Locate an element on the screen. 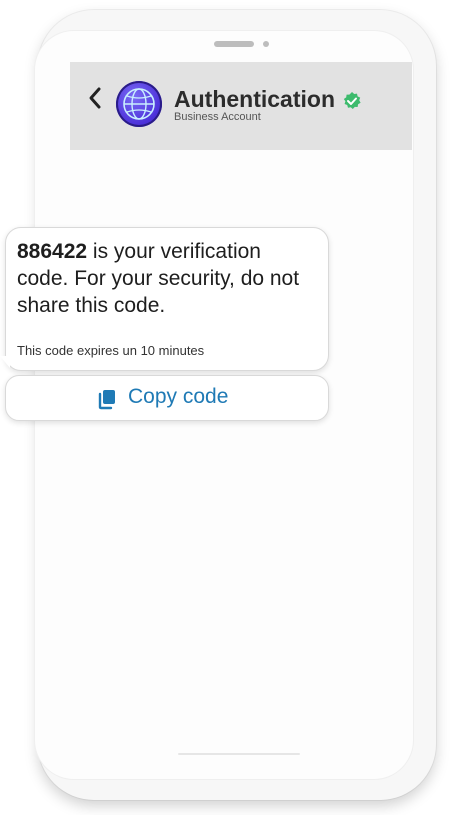  chat-subtitle: Business Account is located at coordinates (217, 117).